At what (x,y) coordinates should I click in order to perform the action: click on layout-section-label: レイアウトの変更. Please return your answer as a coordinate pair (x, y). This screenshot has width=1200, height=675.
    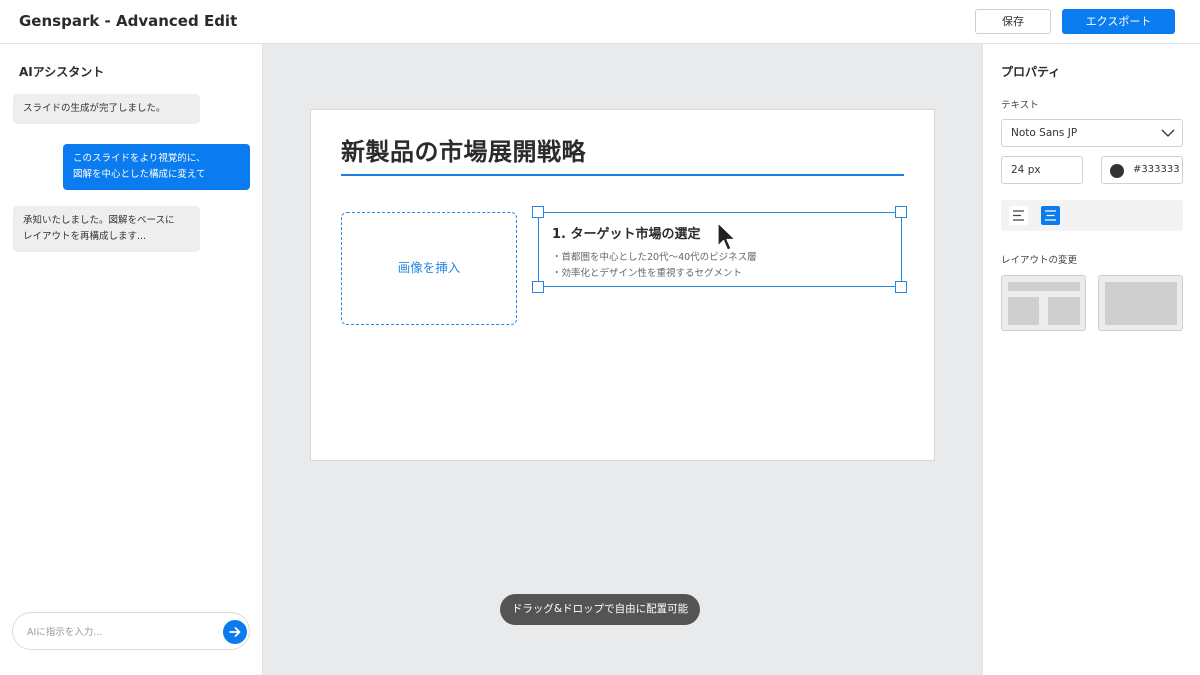
    Looking at the image, I should click on (1039, 260).